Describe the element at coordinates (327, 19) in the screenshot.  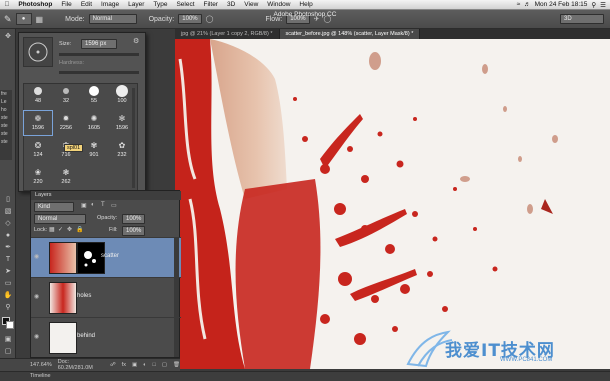
I see `pressure-size-icon: ◯` at that location.